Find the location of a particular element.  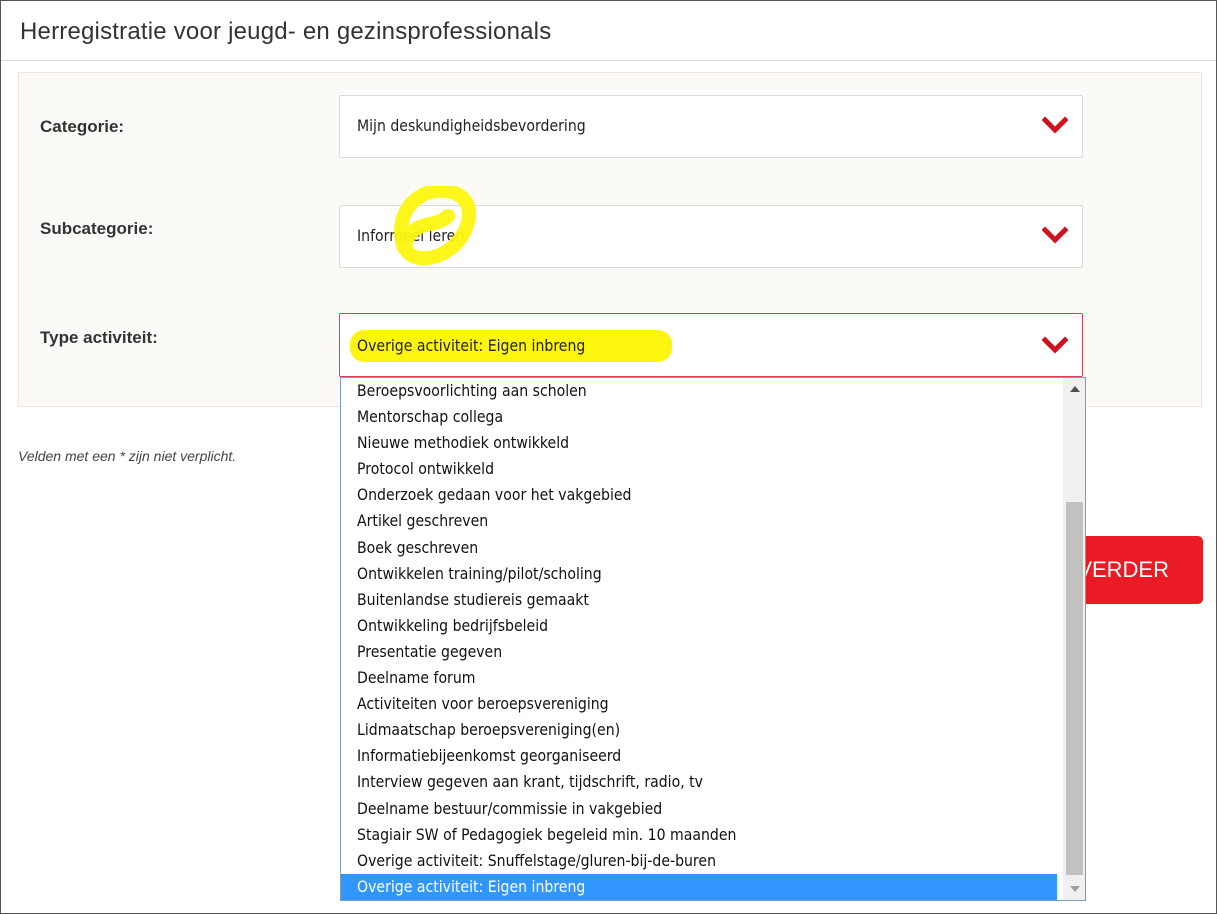

dropdown-option: Ontwikkelen training/pilot/scholing is located at coordinates (699, 574).